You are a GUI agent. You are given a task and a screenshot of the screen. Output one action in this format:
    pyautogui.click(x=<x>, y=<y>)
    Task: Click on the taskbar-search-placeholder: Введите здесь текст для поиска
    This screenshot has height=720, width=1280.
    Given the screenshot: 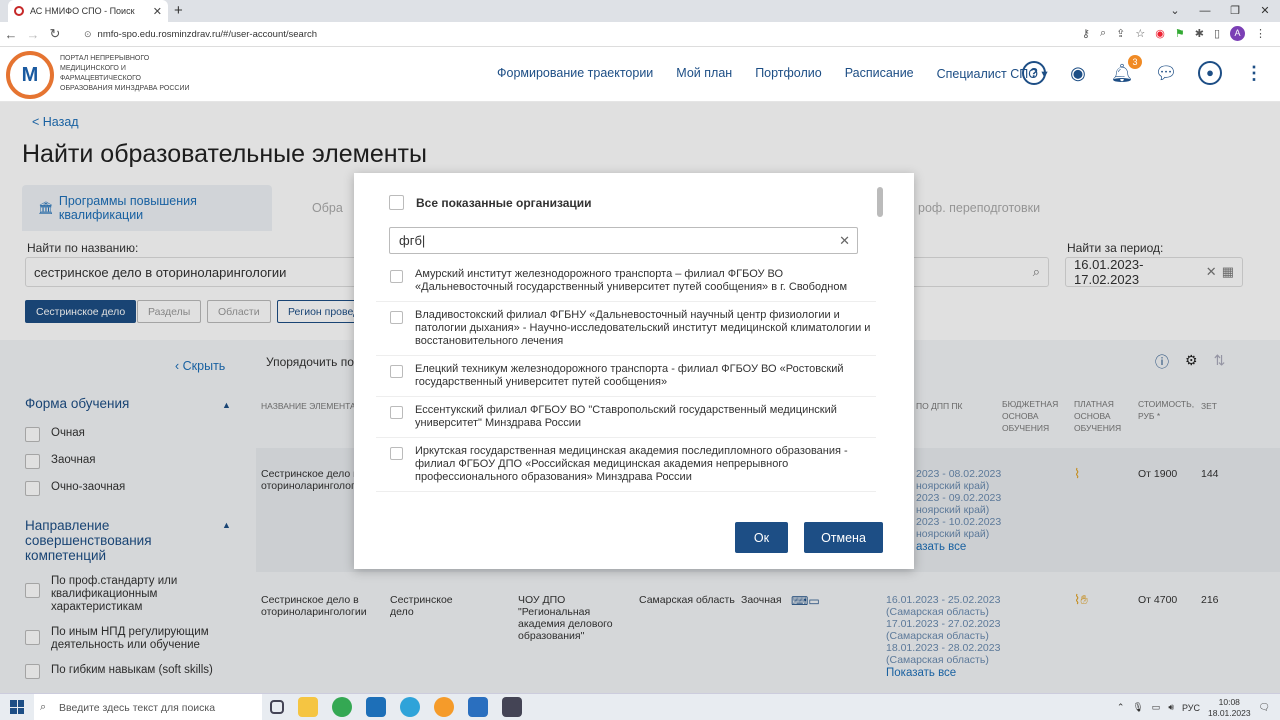 What is the action you would take?
    pyautogui.click(x=137, y=707)
    